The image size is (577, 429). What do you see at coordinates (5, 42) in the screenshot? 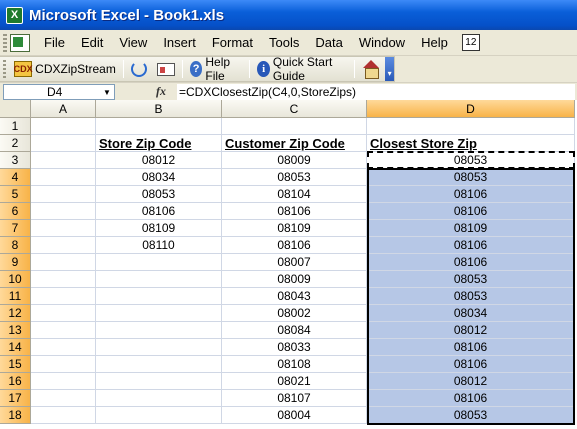
I see `menu-grip` at bounding box center [5, 42].